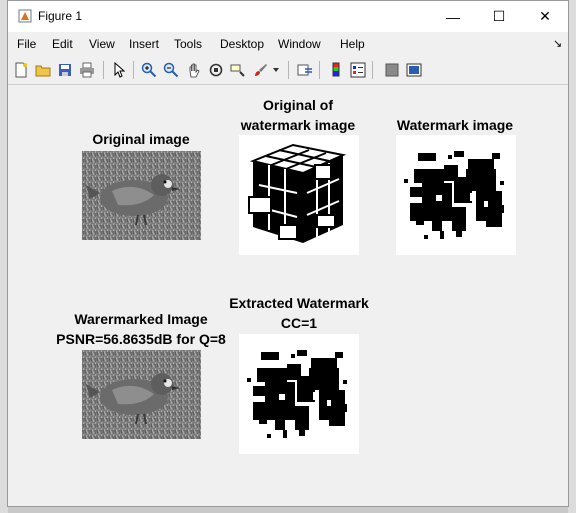 The width and height of the screenshot is (576, 513). What do you see at coordinates (216, 70) in the screenshot?
I see `rotate-3d-icon` at bounding box center [216, 70].